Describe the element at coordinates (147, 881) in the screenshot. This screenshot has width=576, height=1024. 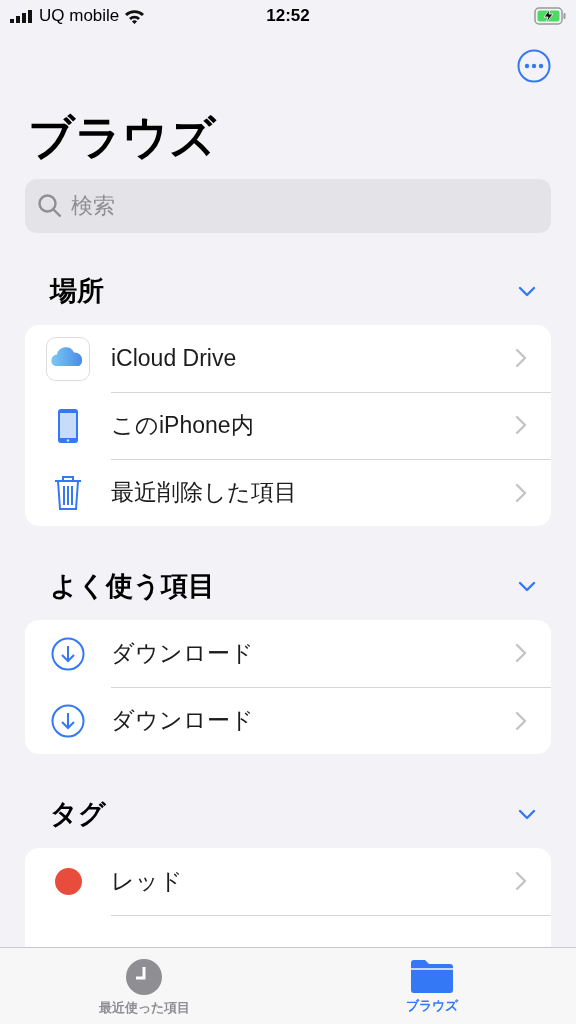
I see `list-item: レッド` at that location.